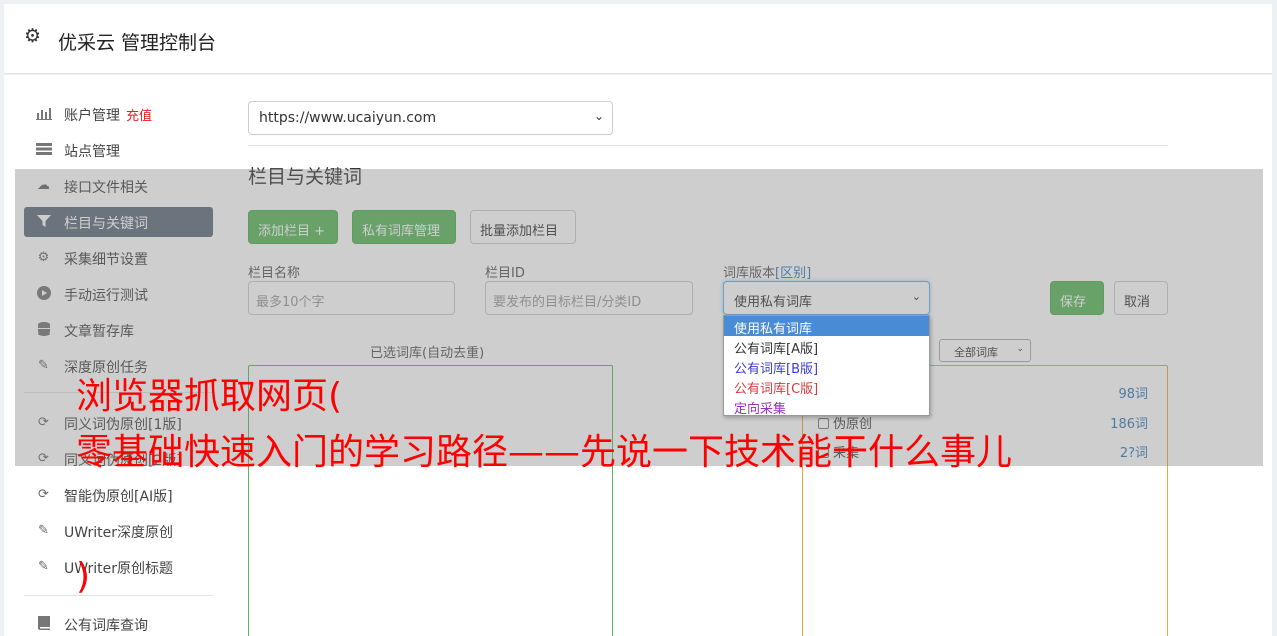  What do you see at coordinates (348, 118) in the screenshot?
I see `site-select-value: https://www.ucaiyun.com` at bounding box center [348, 118].